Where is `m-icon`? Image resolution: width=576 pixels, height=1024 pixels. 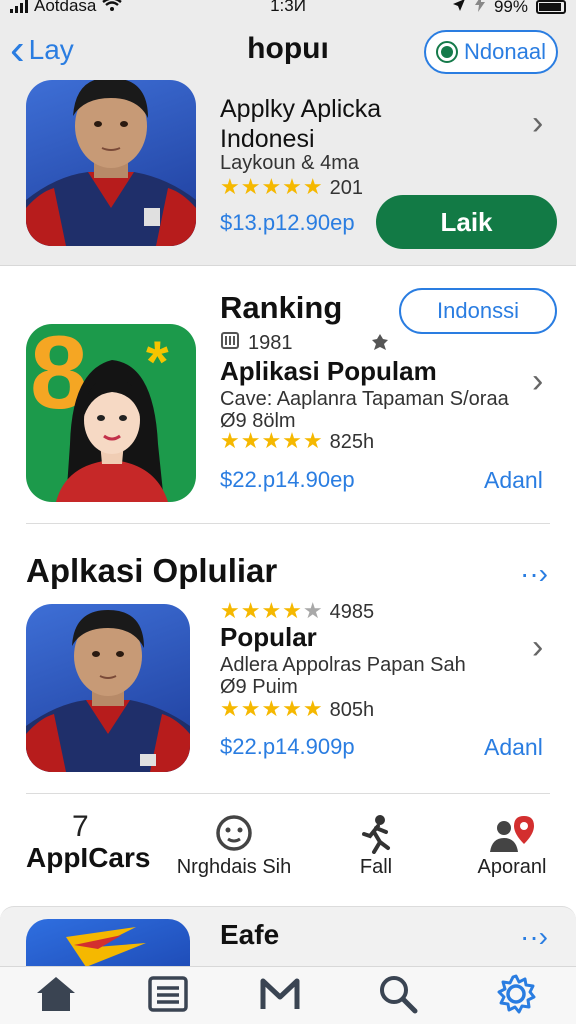 m-icon is located at coordinates (280, 996).